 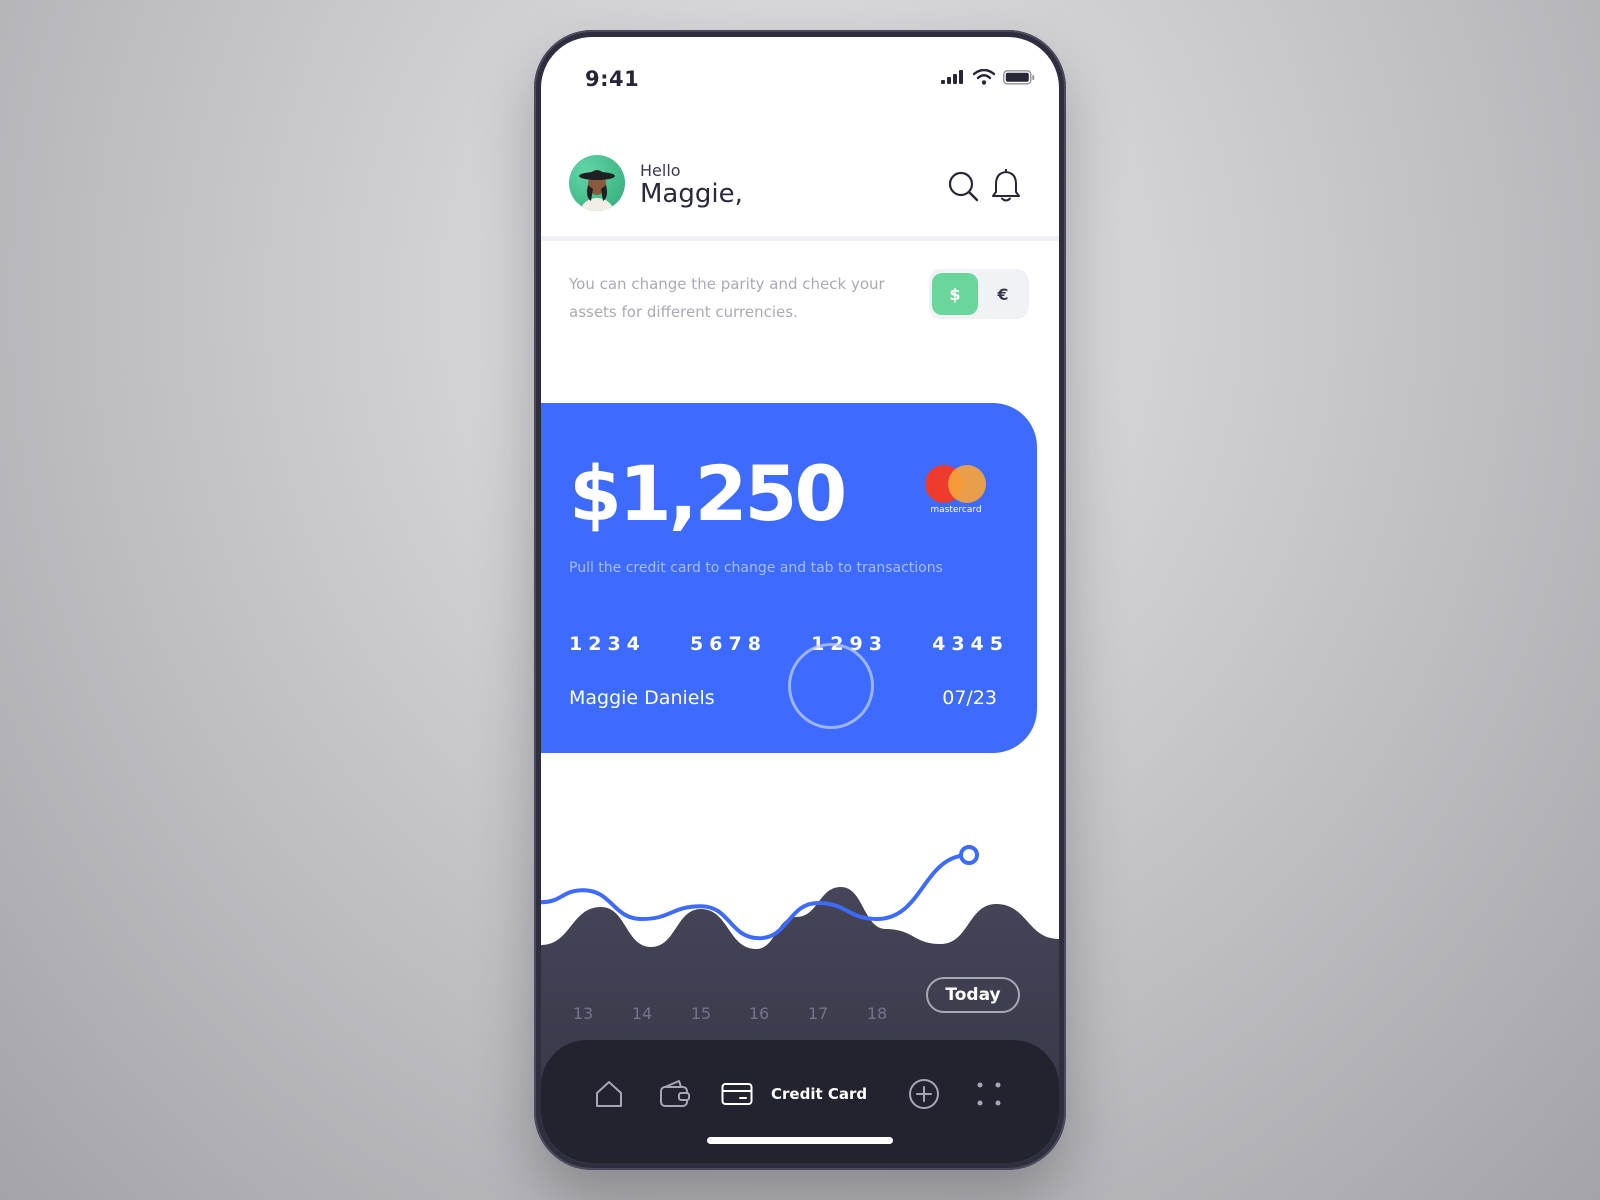 I want to click on search-icon, so click(x=963, y=186).